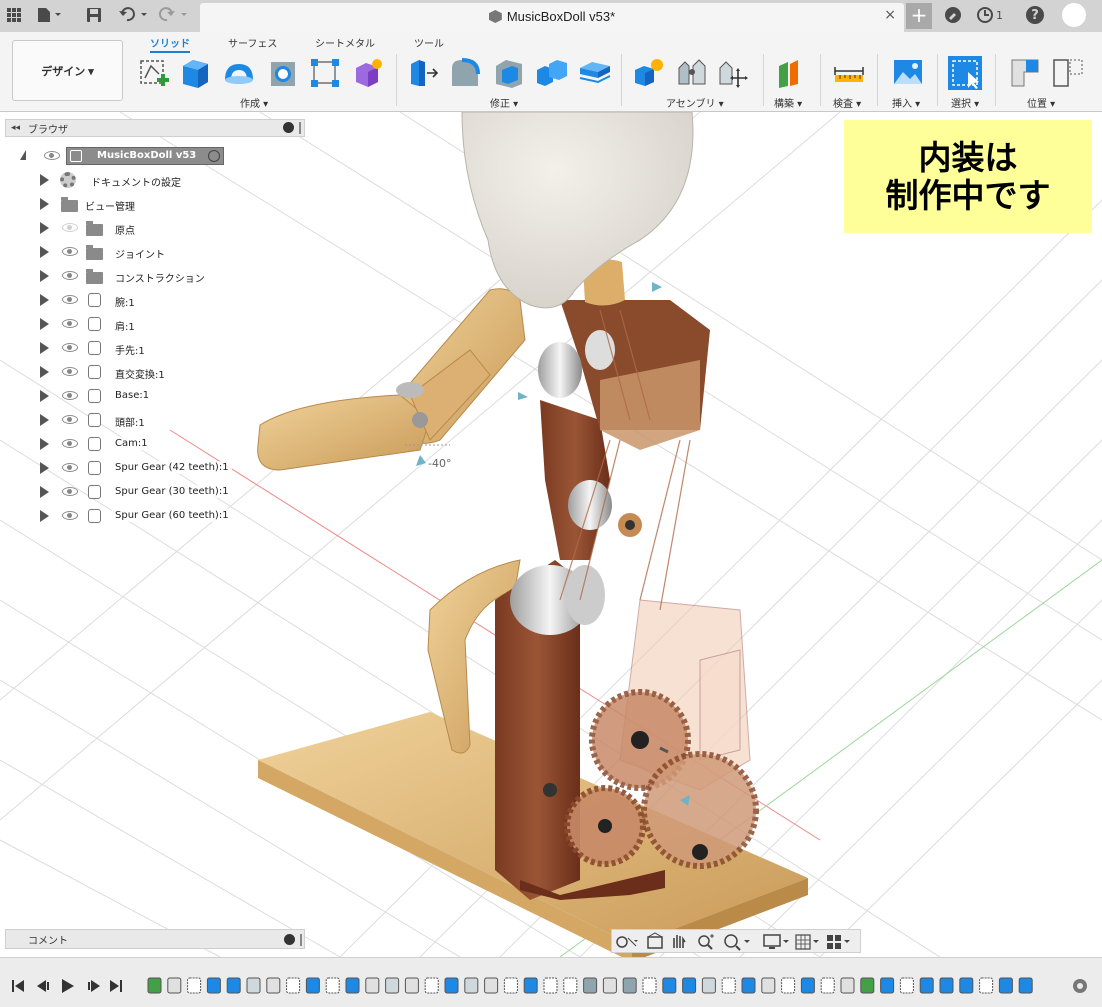 The image size is (1102, 1007). I want to click on look-at-icon, so click(655, 940).